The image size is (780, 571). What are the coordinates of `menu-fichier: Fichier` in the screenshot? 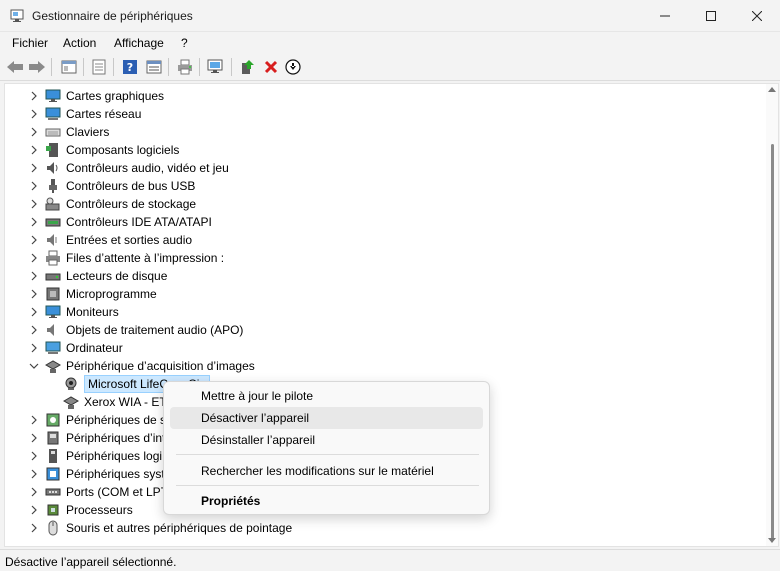 It's located at (30, 43).